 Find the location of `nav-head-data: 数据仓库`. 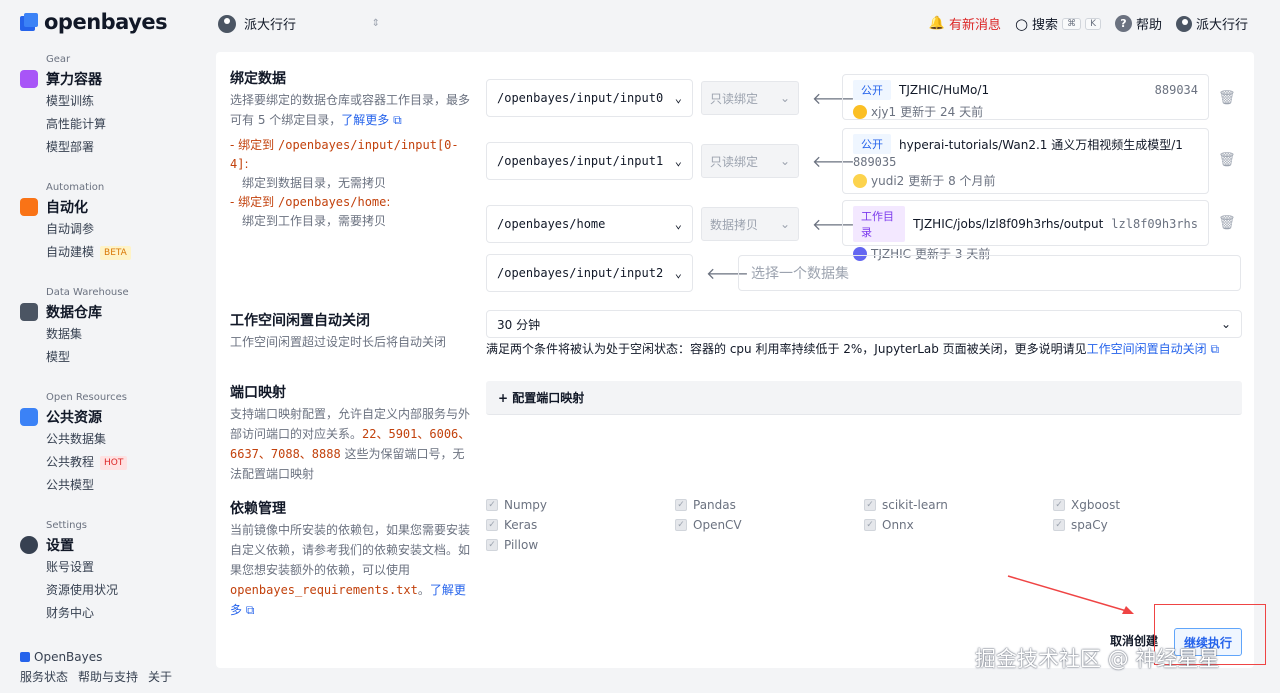

nav-head-data: 数据仓库 is located at coordinates (74, 312).